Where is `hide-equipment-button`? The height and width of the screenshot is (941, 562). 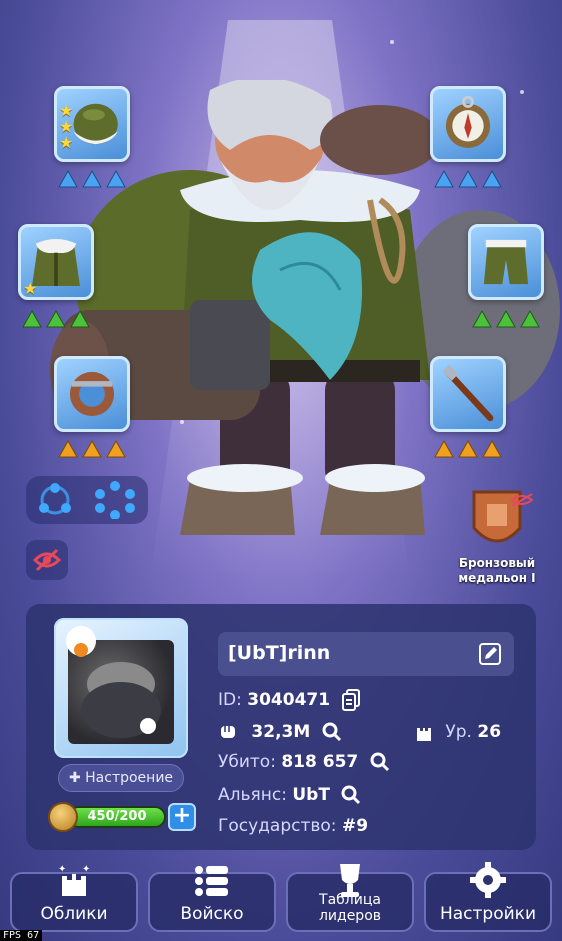 hide-equipment-button is located at coordinates (47, 560).